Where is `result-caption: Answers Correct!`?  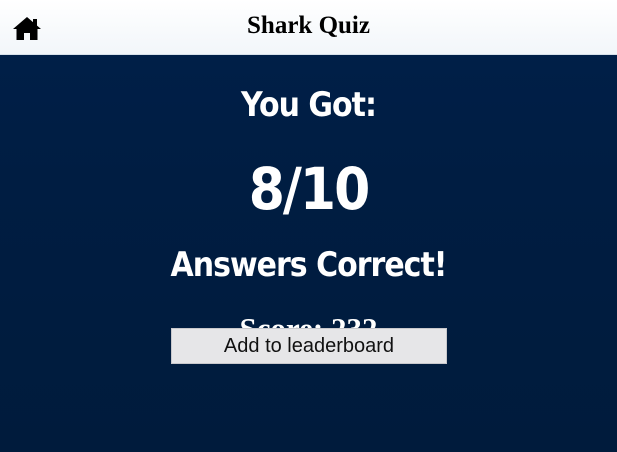
result-caption: Answers Correct! is located at coordinates (309, 265).